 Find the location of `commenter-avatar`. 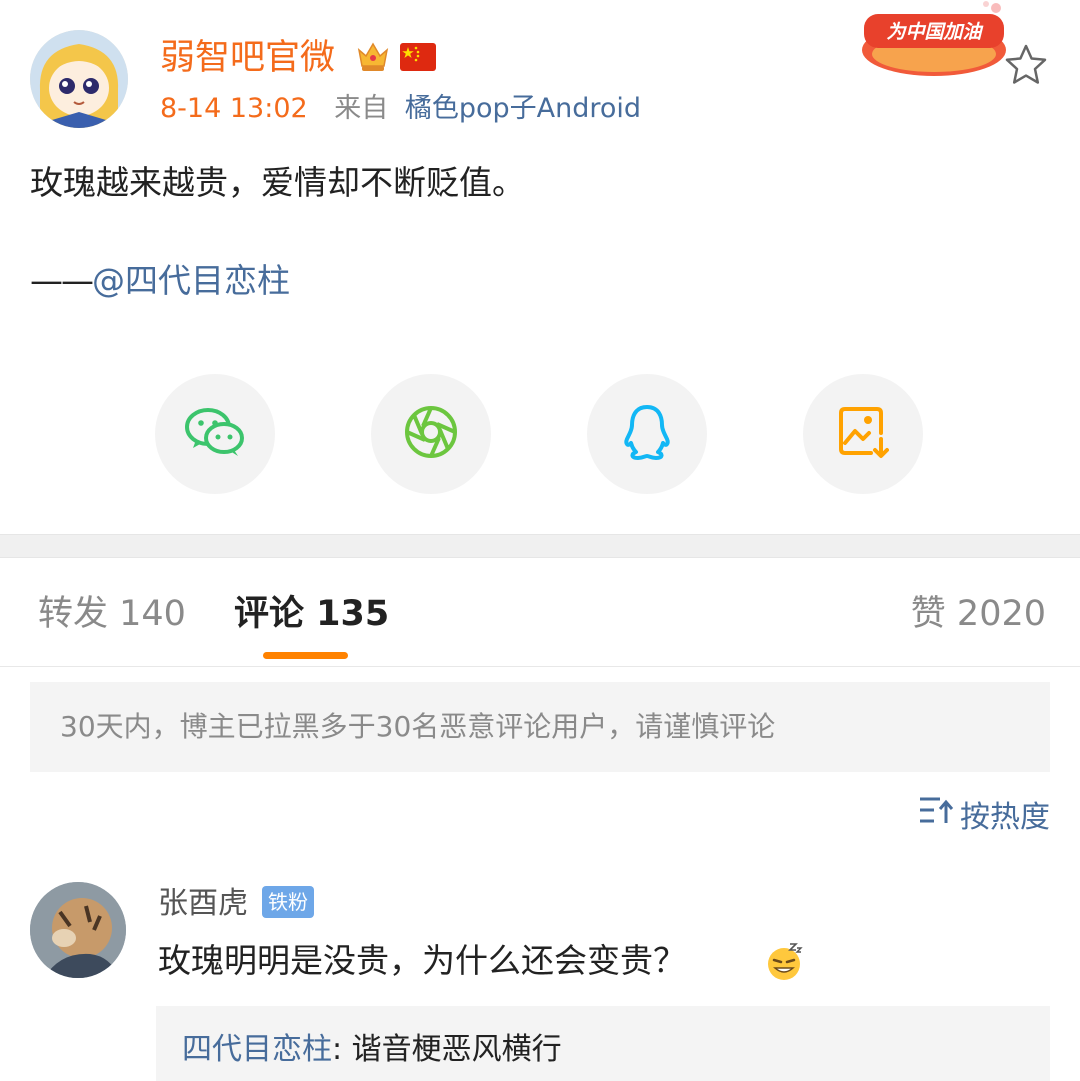

commenter-avatar is located at coordinates (78, 930).